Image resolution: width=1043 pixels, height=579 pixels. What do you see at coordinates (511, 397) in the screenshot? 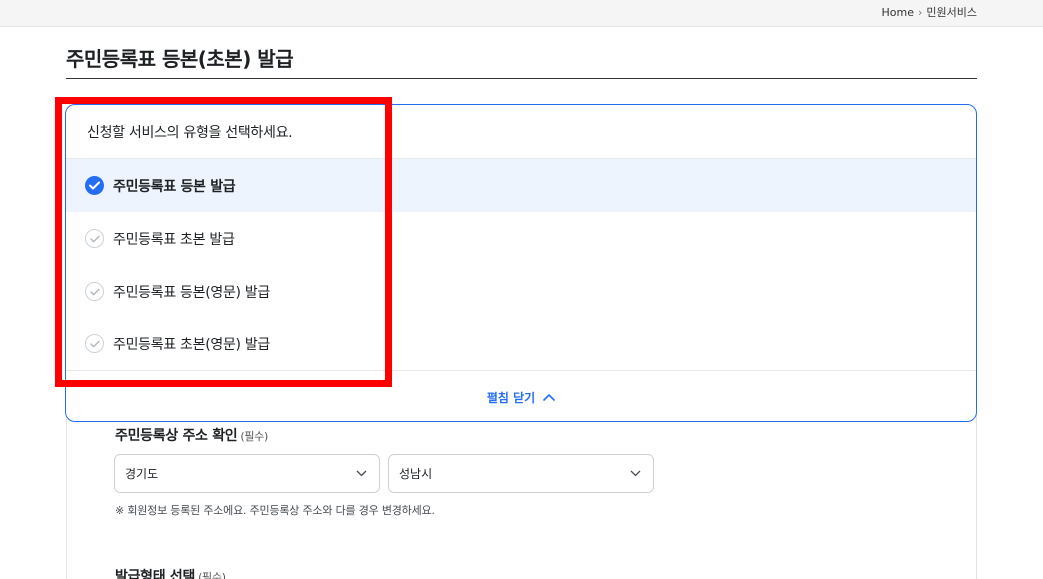
I see `collapse-toggle-label: 펼침 닫기` at bounding box center [511, 397].